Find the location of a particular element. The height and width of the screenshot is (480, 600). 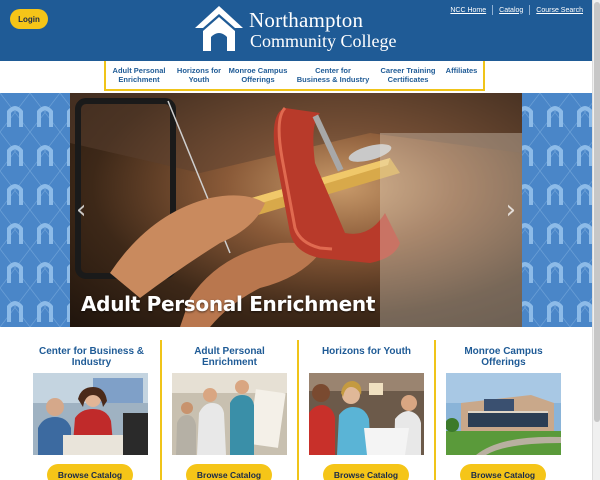

logo-name-line1: Northampton is located at coordinates (306, 20).